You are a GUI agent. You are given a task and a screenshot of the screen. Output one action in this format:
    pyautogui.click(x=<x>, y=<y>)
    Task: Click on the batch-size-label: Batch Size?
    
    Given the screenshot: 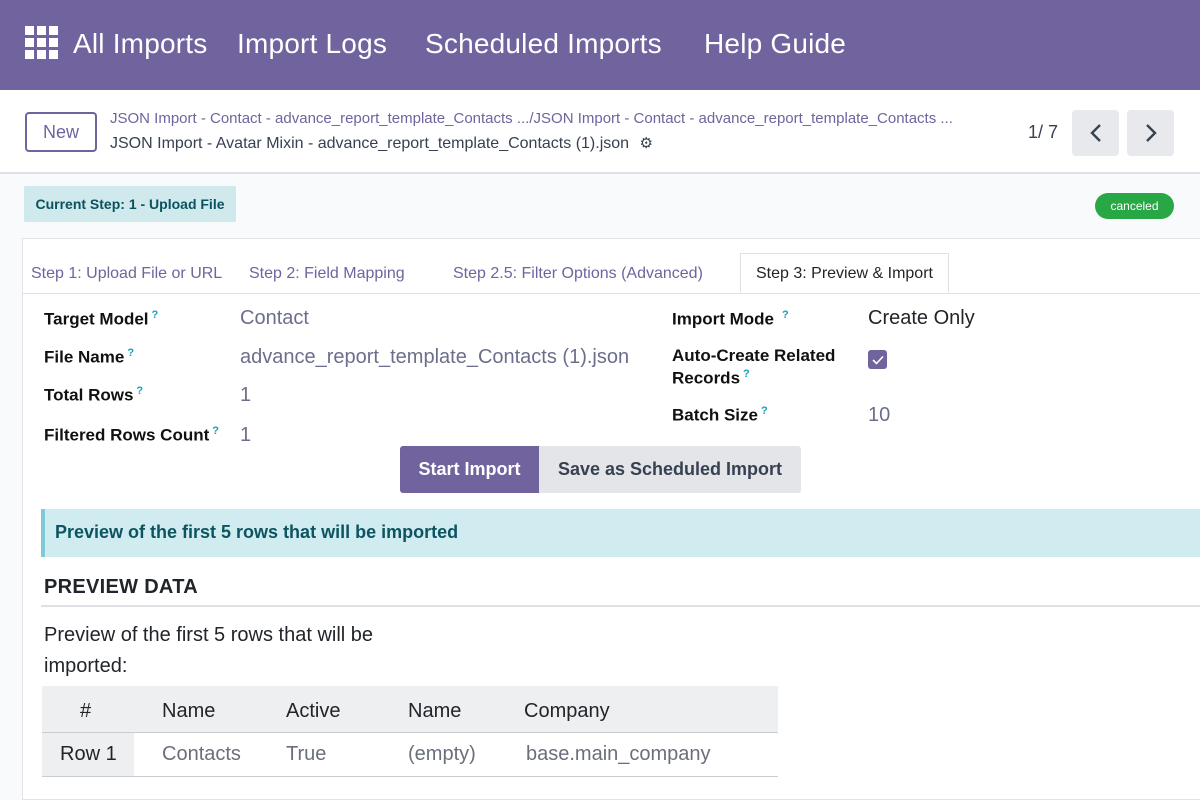 What is the action you would take?
    pyautogui.click(x=720, y=415)
    